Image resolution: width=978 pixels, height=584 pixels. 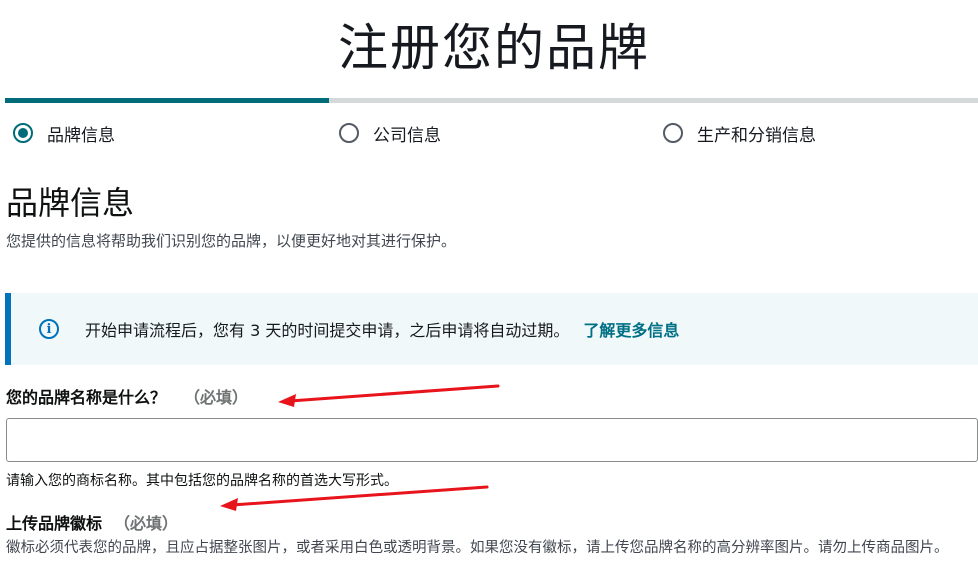 I want to click on radio-selected-icon, so click(x=23, y=133).